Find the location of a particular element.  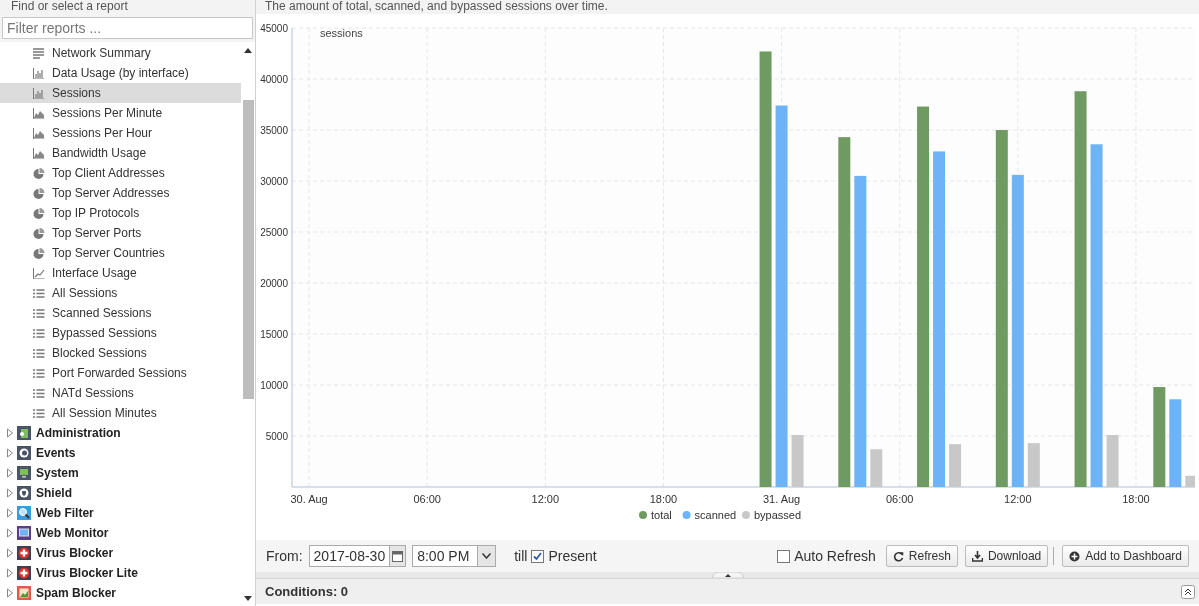

report-item: Interface Usage is located at coordinates (120, 273).